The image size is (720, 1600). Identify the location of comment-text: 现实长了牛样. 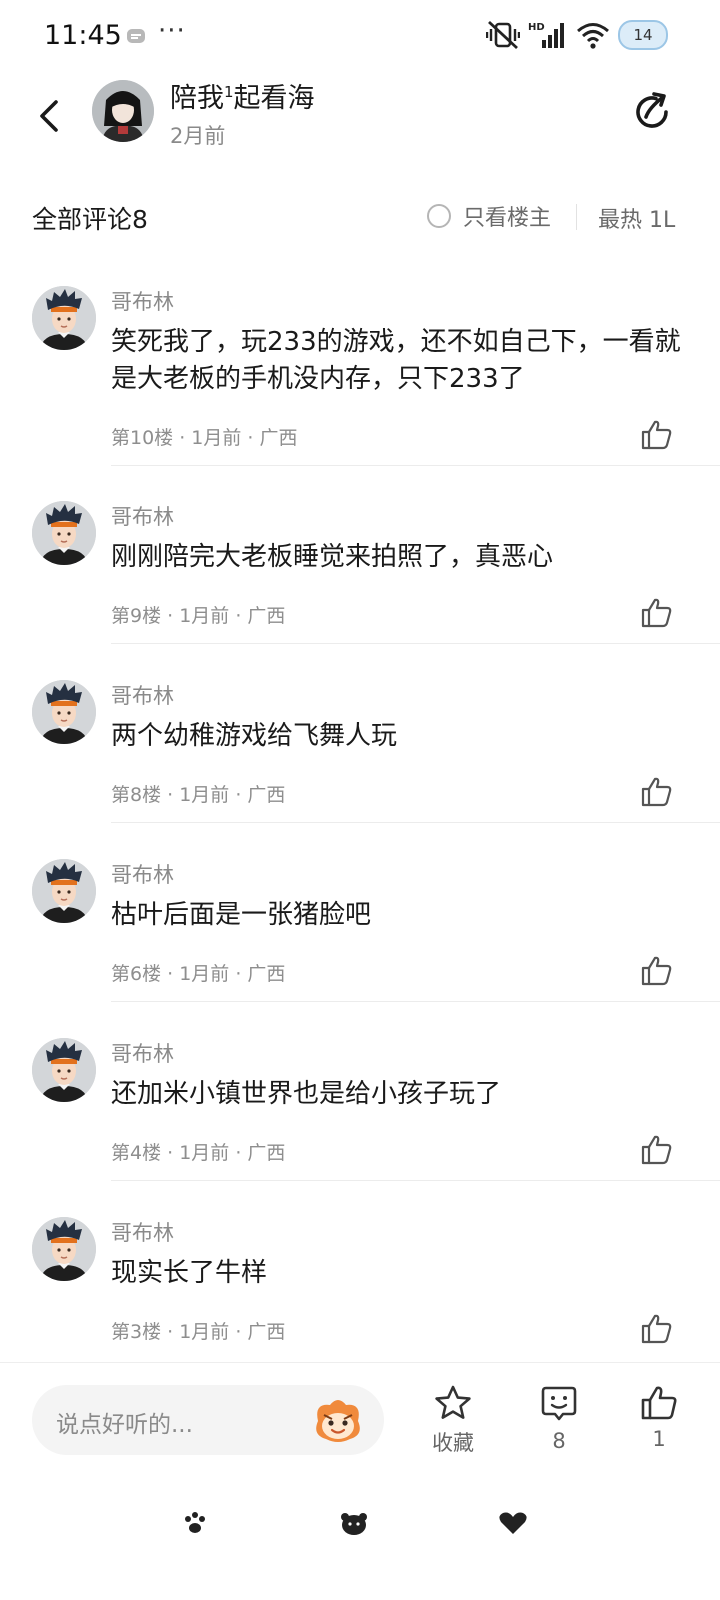
(189, 1273).